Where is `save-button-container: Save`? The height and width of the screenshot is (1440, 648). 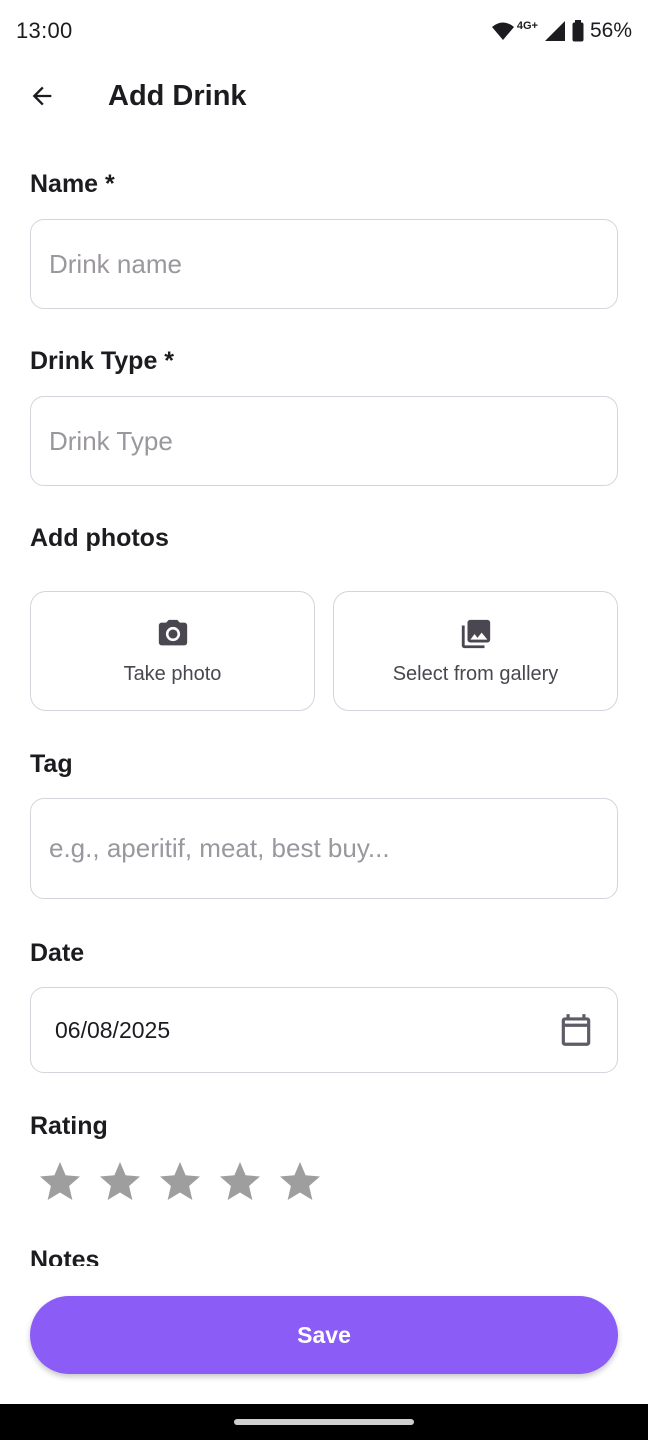
save-button-container: Save is located at coordinates (324, 1335).